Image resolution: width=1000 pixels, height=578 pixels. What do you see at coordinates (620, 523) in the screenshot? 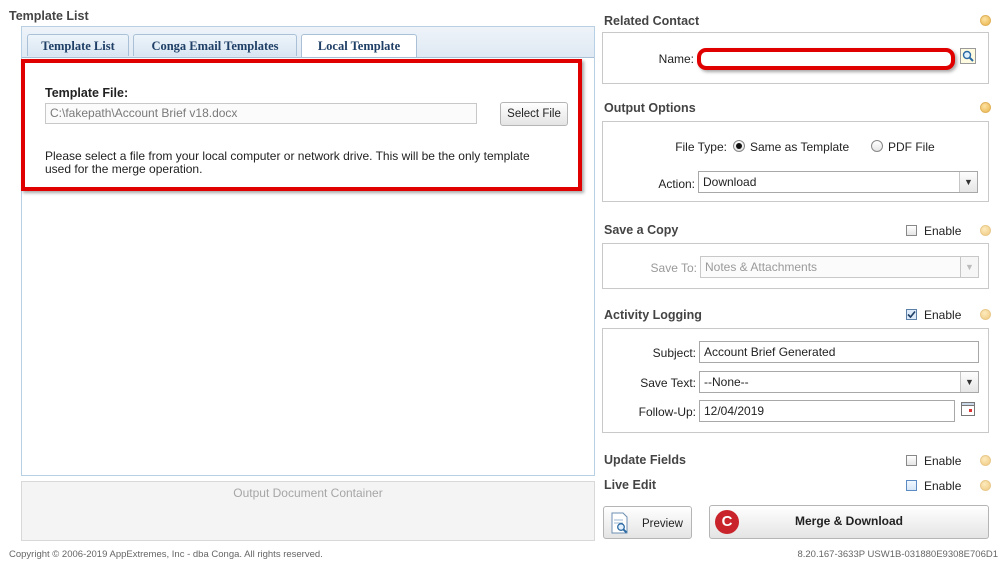
I see `preview-document-icon` at bounding box center [620, 523].